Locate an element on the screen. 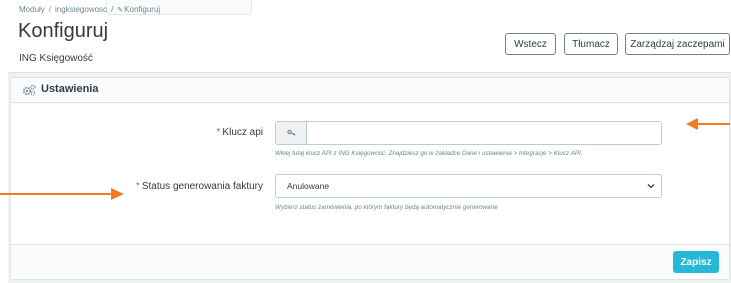  key-icon is located at coordinates (290, 132).